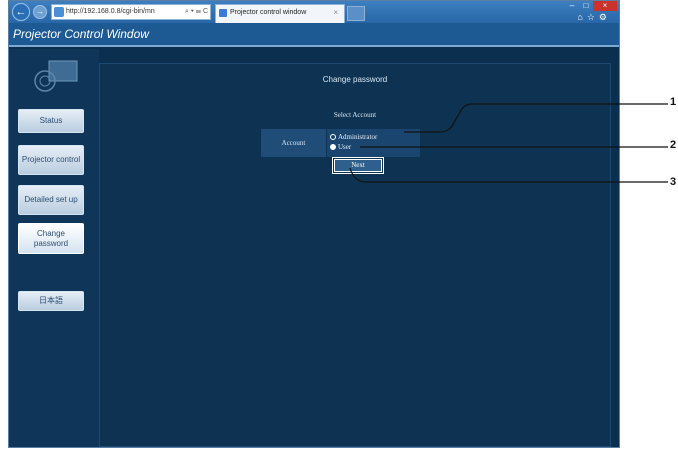 This screenshot has width=678, height=454. Describe the element at coordinates (333, 137) in the screenshot. I see `radio-unchecked-icon` at that location.